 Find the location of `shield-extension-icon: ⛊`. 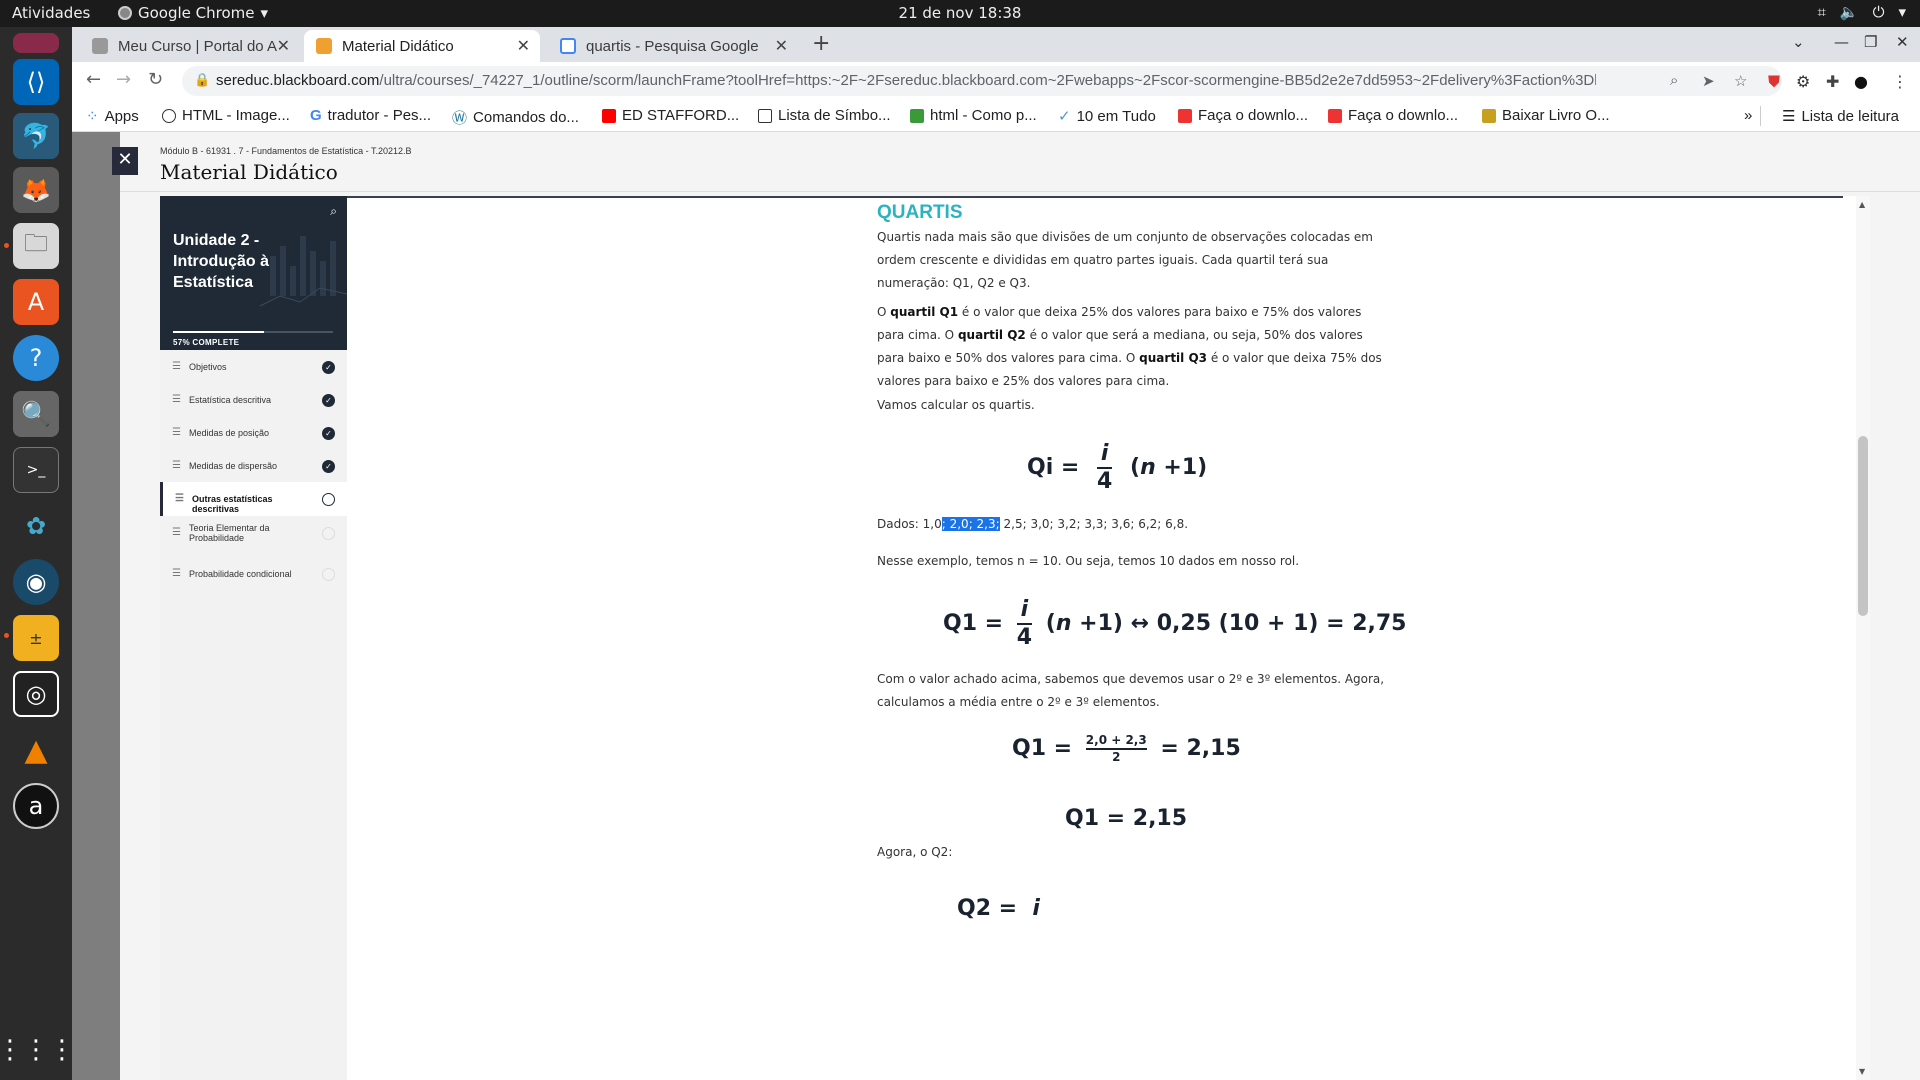

shield-extension-icon: ⛊ is located at coordinates (1774, 82).